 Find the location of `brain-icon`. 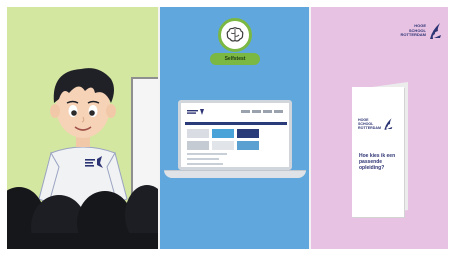

brain-icon is located at coordinates (235, 34).